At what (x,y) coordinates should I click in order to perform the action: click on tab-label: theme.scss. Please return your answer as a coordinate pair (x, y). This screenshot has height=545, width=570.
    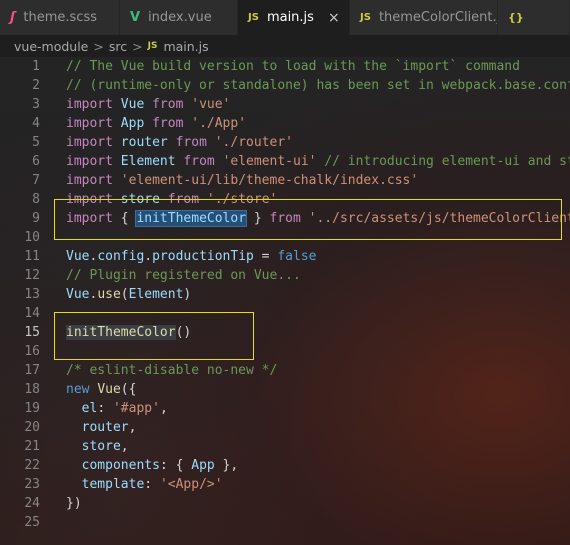
    Looking at the image, I should click on (60, 17).